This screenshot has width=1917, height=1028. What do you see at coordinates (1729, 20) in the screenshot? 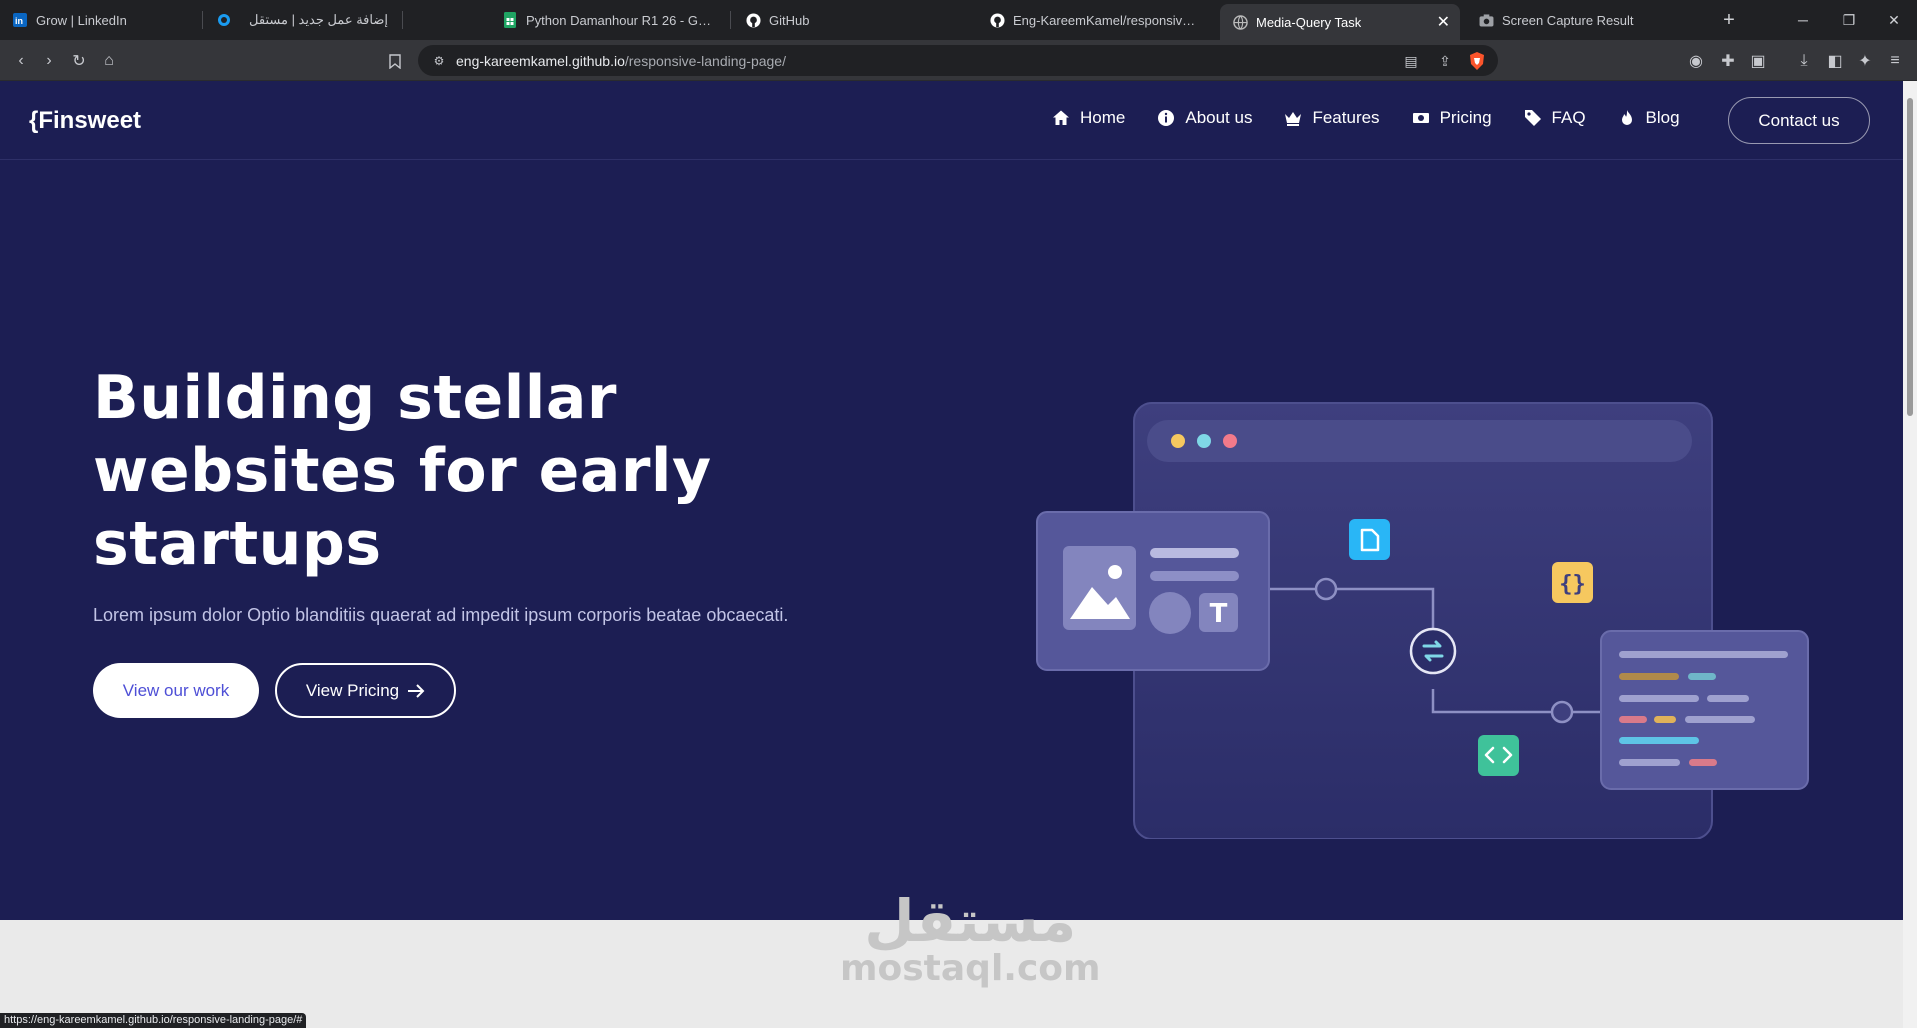
I see `new-tab-button: +` at bounding box center [1729, 20].